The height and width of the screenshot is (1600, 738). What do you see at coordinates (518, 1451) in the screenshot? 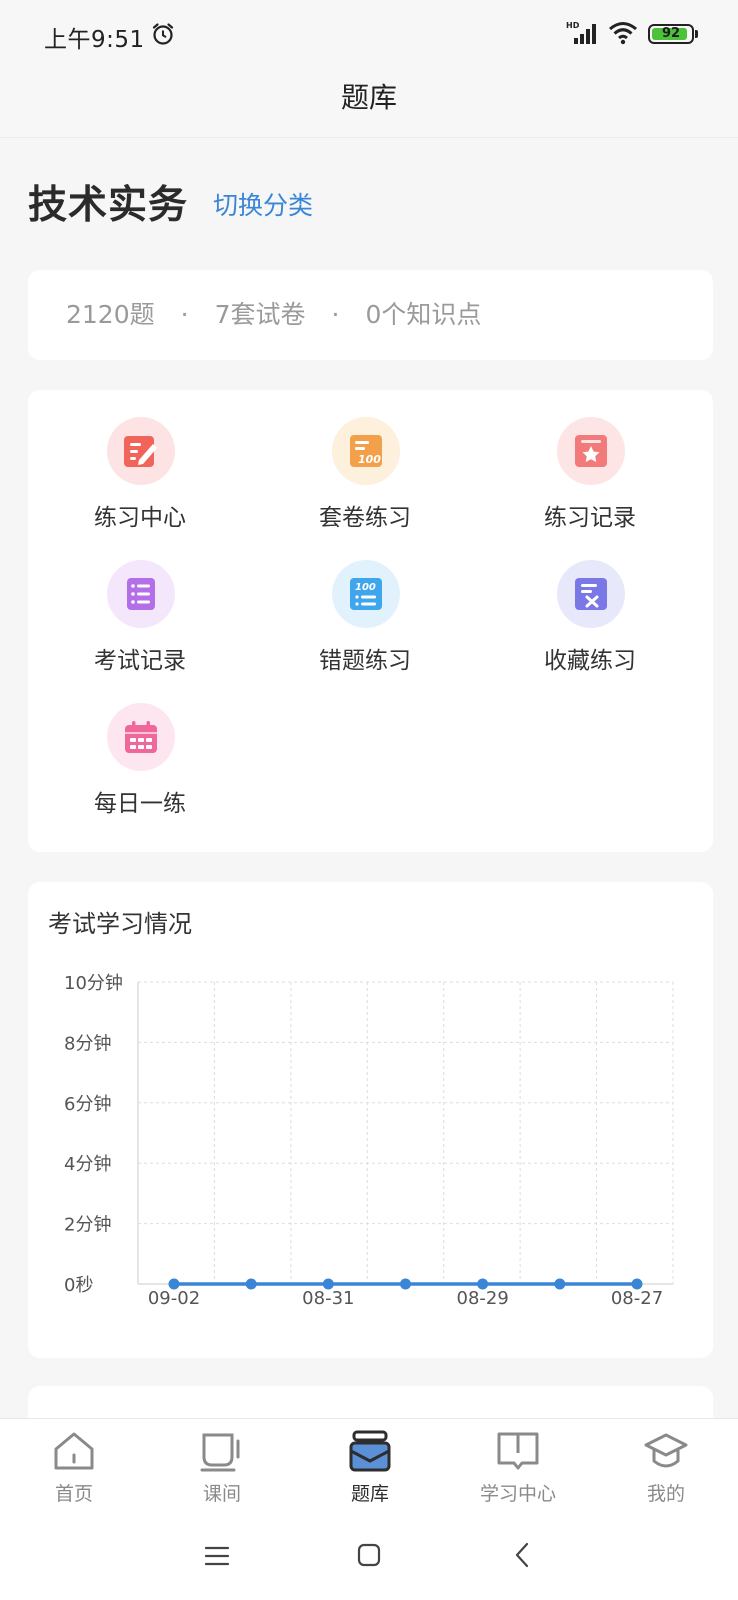
I see `book-icon` at bounding box center [518, 1451].